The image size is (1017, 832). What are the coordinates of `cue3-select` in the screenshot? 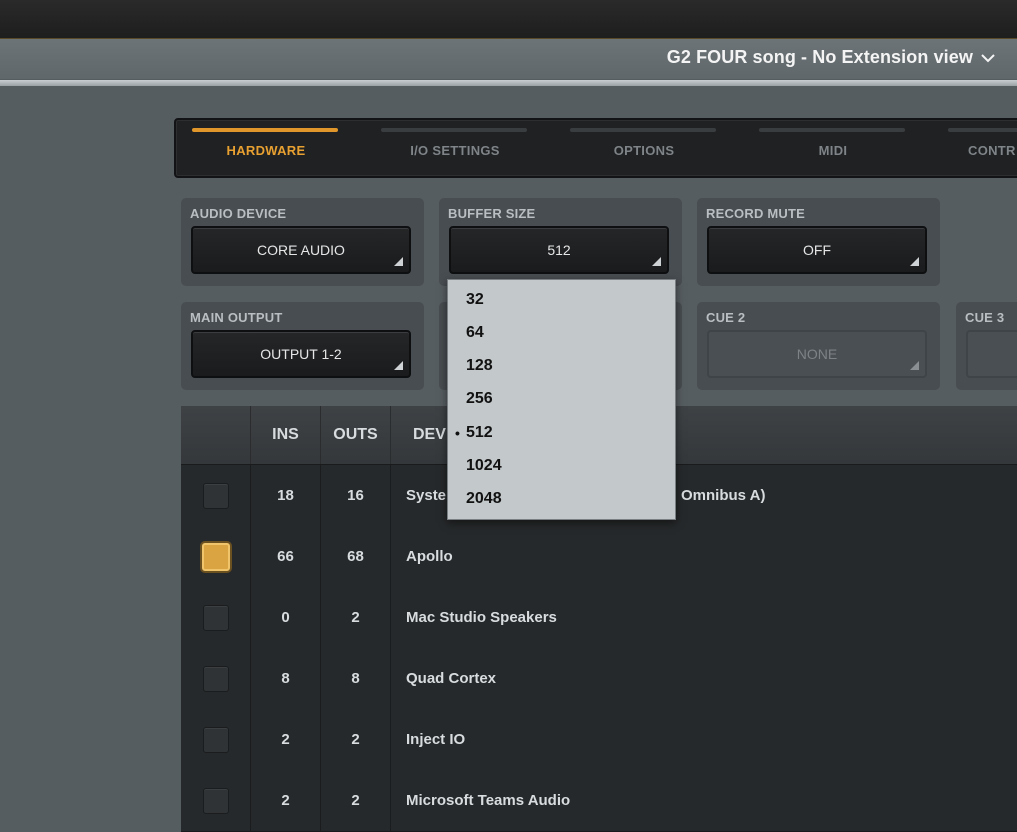 It's located at (991, 354).